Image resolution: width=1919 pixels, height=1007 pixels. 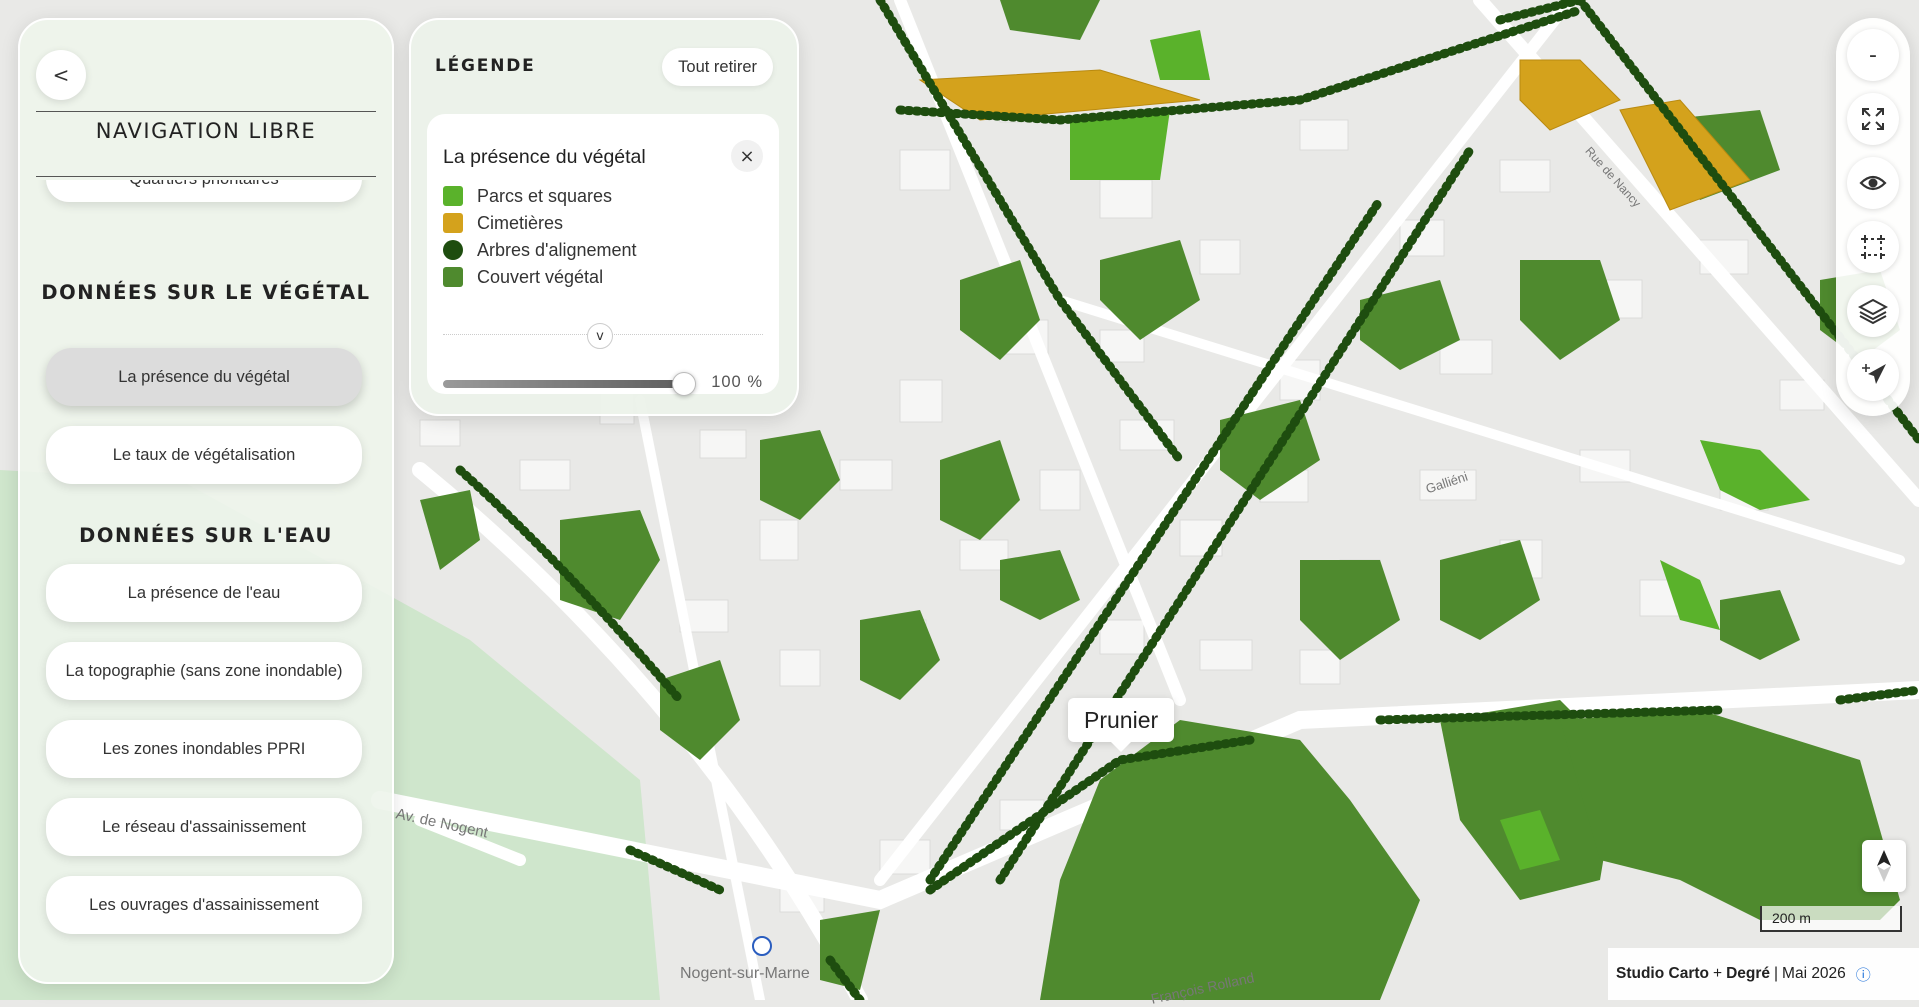 I want to click on close-layer-button: ×, so click(x=747, y=156).